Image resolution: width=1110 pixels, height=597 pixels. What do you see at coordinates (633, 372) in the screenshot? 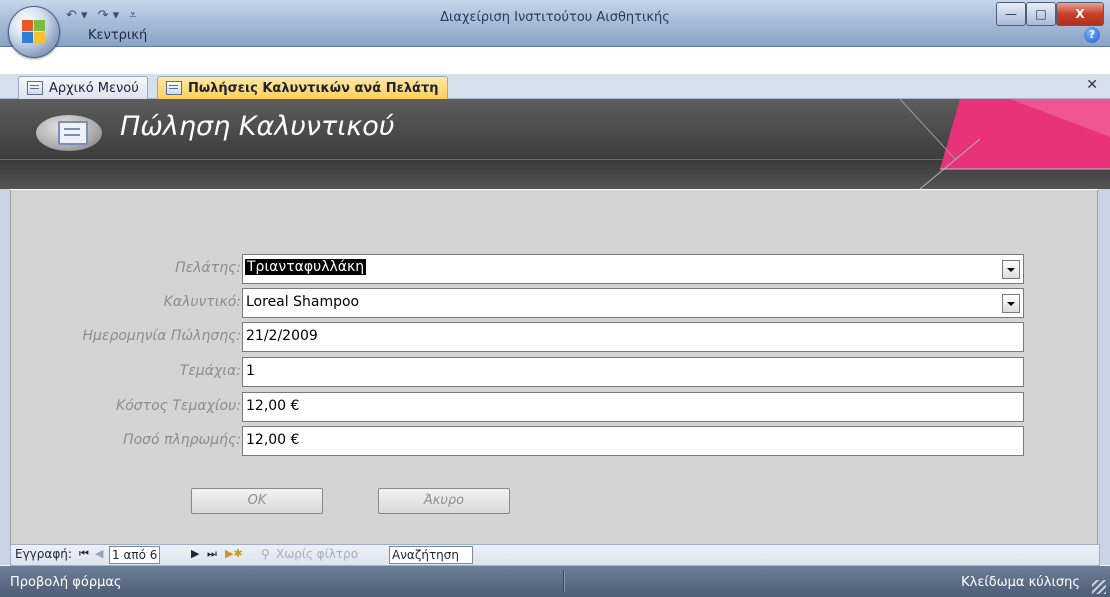
I see `quantity-field: 1` at bounding box center [633, 372].